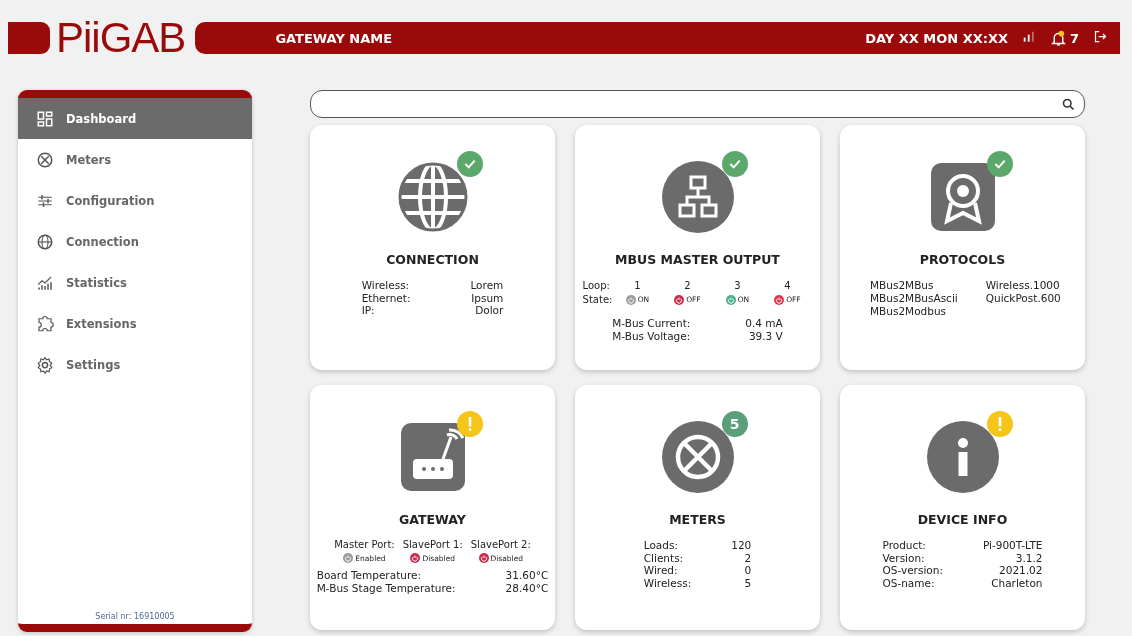  I want to click on notification-count: 7, so click(1074, 38).